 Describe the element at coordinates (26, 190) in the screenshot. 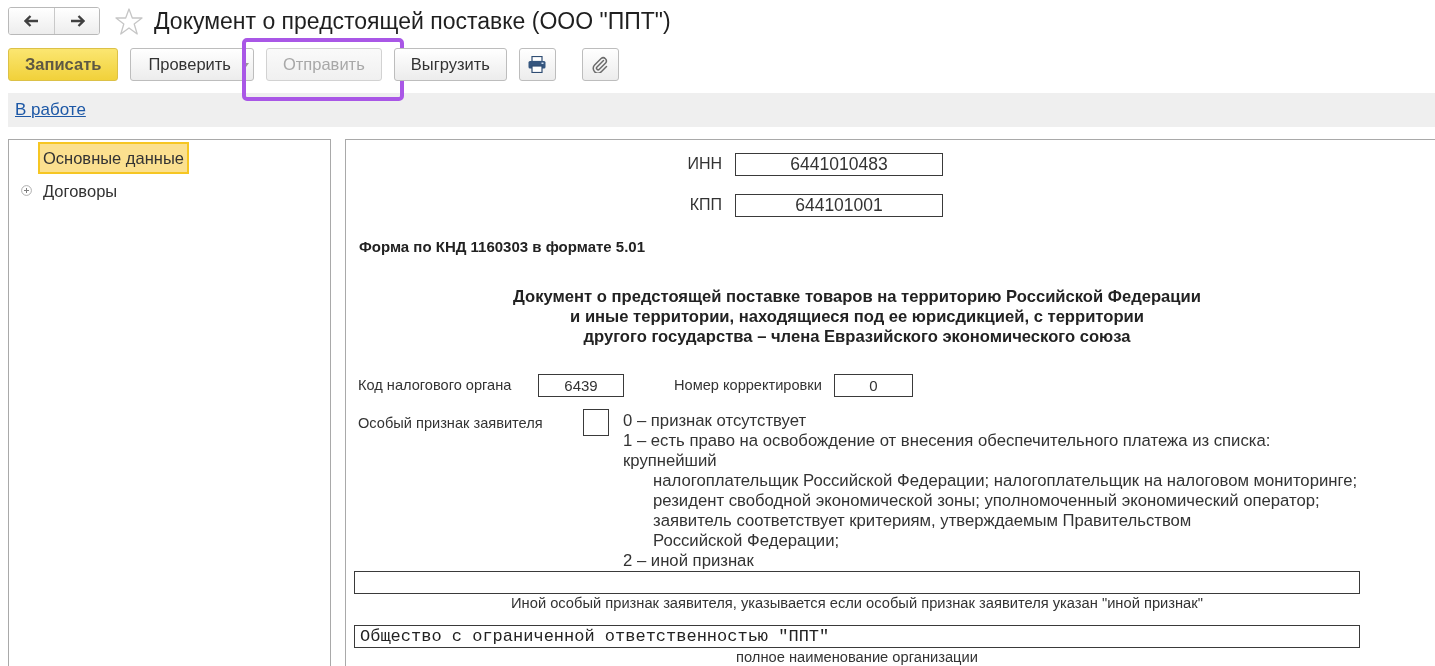

I see `expand-plus-icon` at that location.